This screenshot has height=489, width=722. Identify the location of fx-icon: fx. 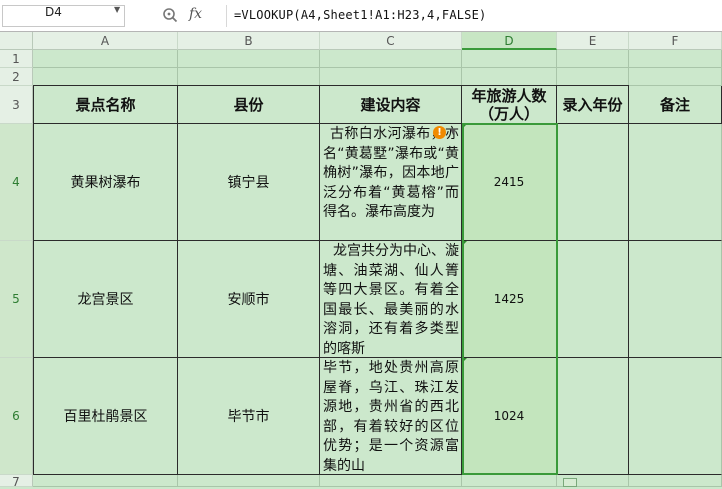
(195, 14).